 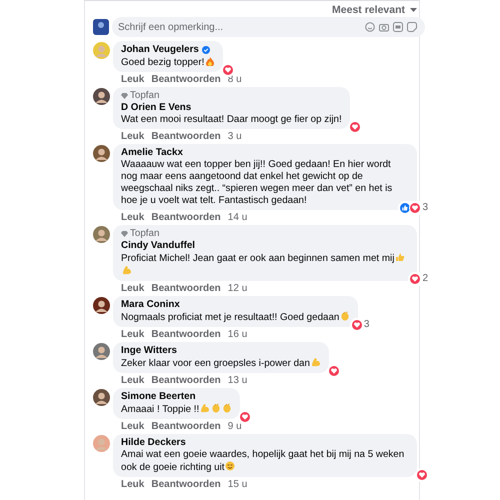 What do you see at coordinates (160, 50) in the screenshot?
I see `author-name: Johan Veugelers` at bounding box center [160, 50].